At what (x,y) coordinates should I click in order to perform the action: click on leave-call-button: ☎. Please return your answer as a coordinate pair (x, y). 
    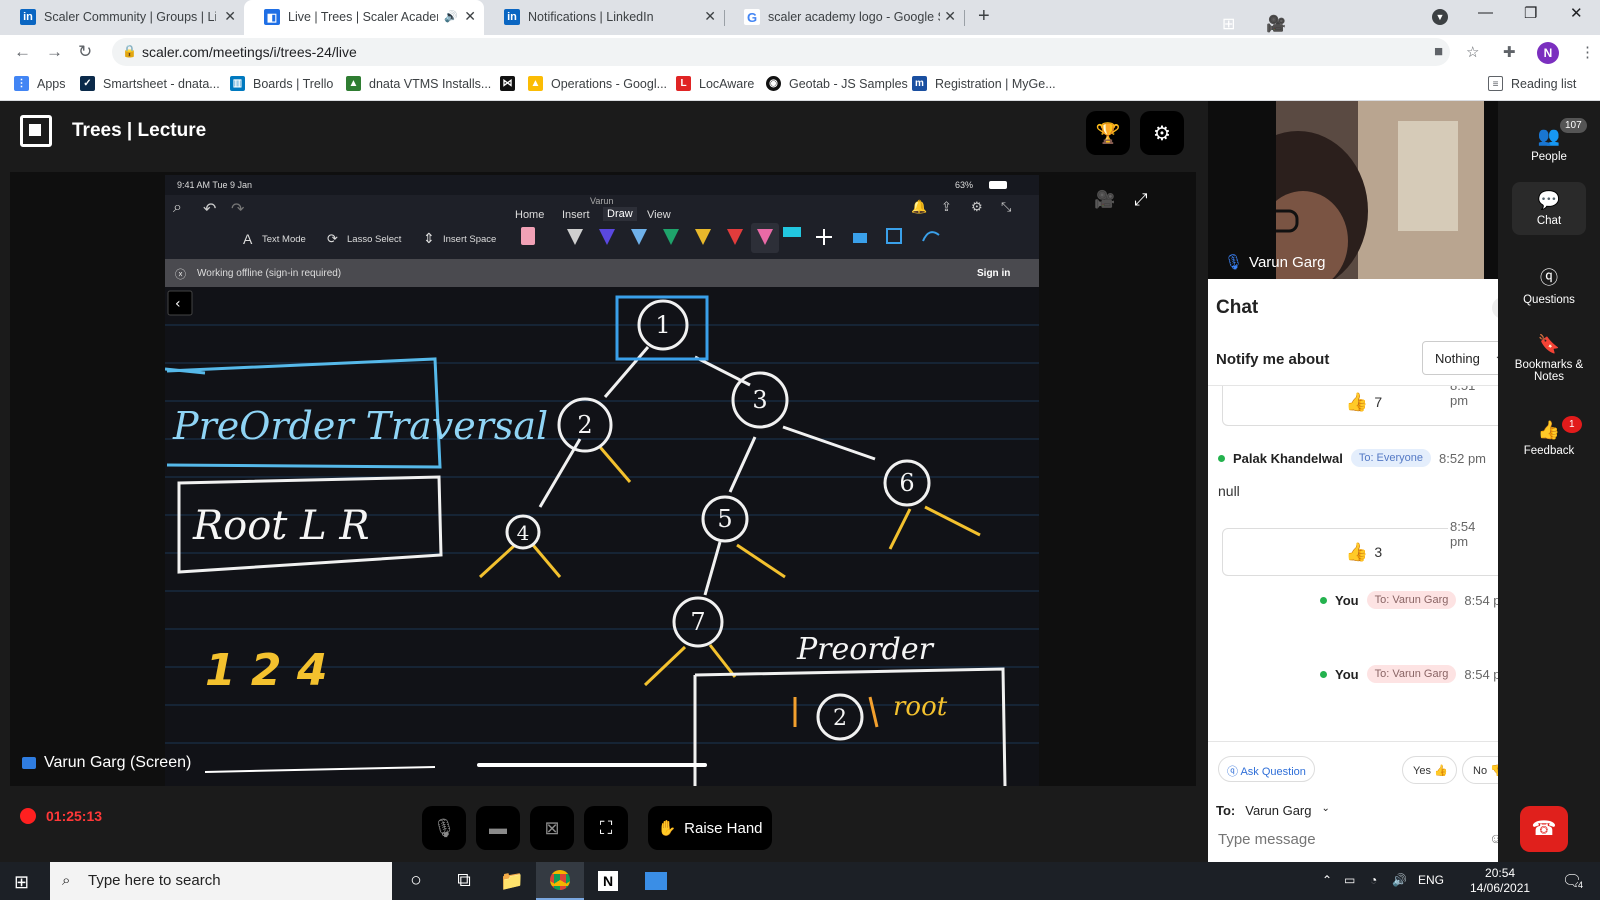
    Looking at the image, I should click on (1544, 829).